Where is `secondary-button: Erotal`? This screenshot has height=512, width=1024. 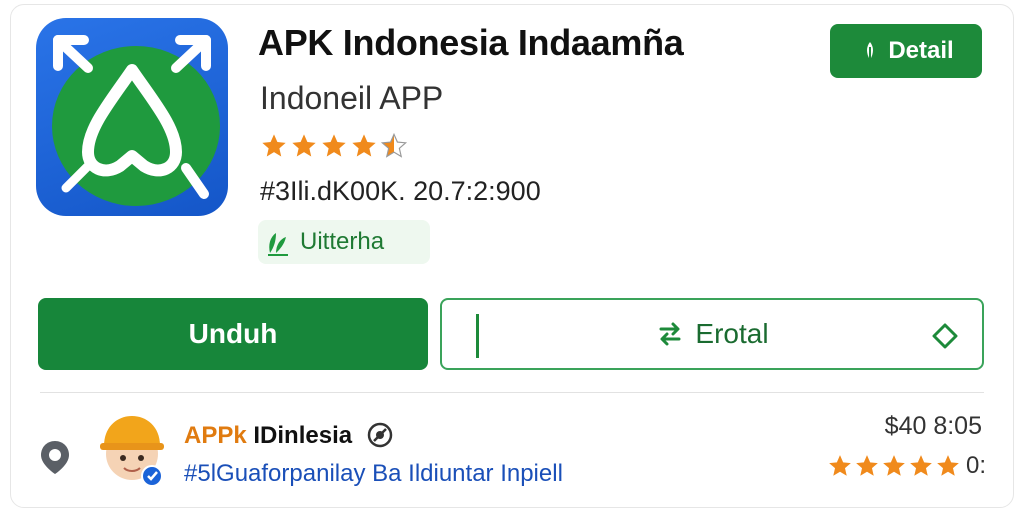 secondary-button: Erotal is located at coordinates (712, 334).